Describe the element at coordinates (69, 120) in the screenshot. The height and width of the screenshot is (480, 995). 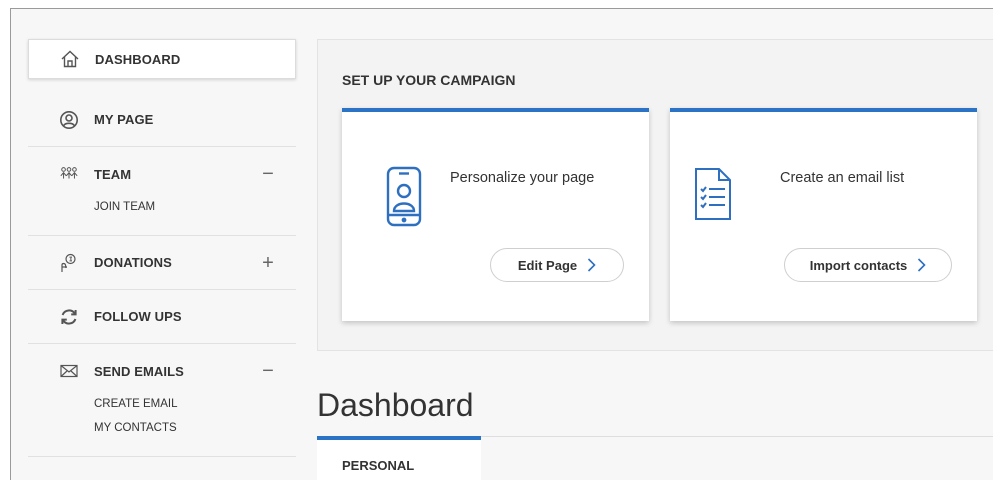
I see `user-circle-icon` at that location.